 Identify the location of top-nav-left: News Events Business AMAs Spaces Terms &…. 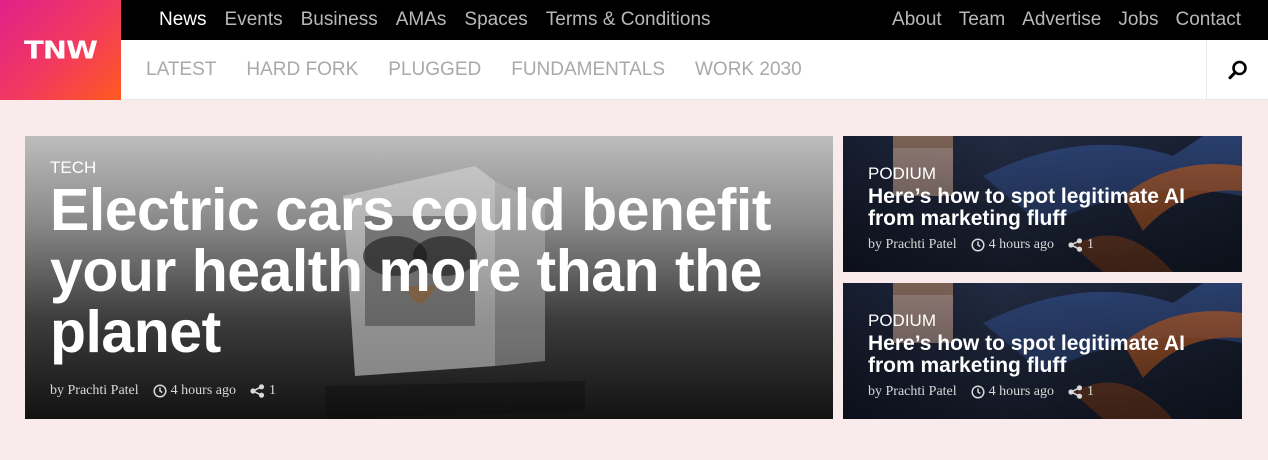
(425, 20).